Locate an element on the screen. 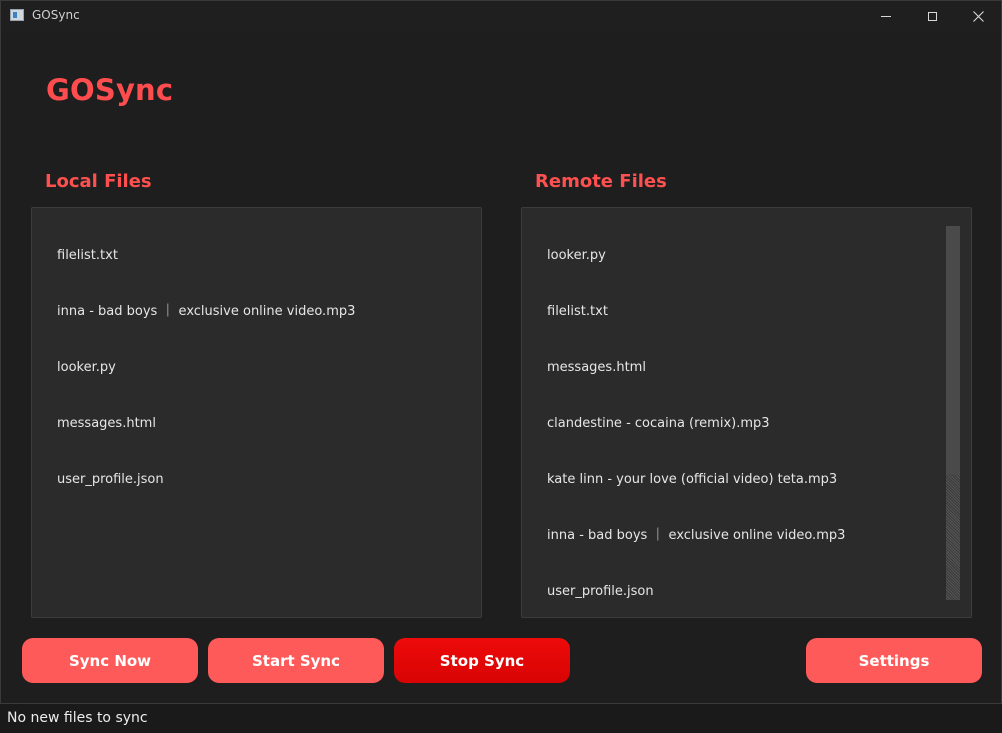 The image size is (1002, 733). app-title: GOSync is located at coordinates (110, 90).